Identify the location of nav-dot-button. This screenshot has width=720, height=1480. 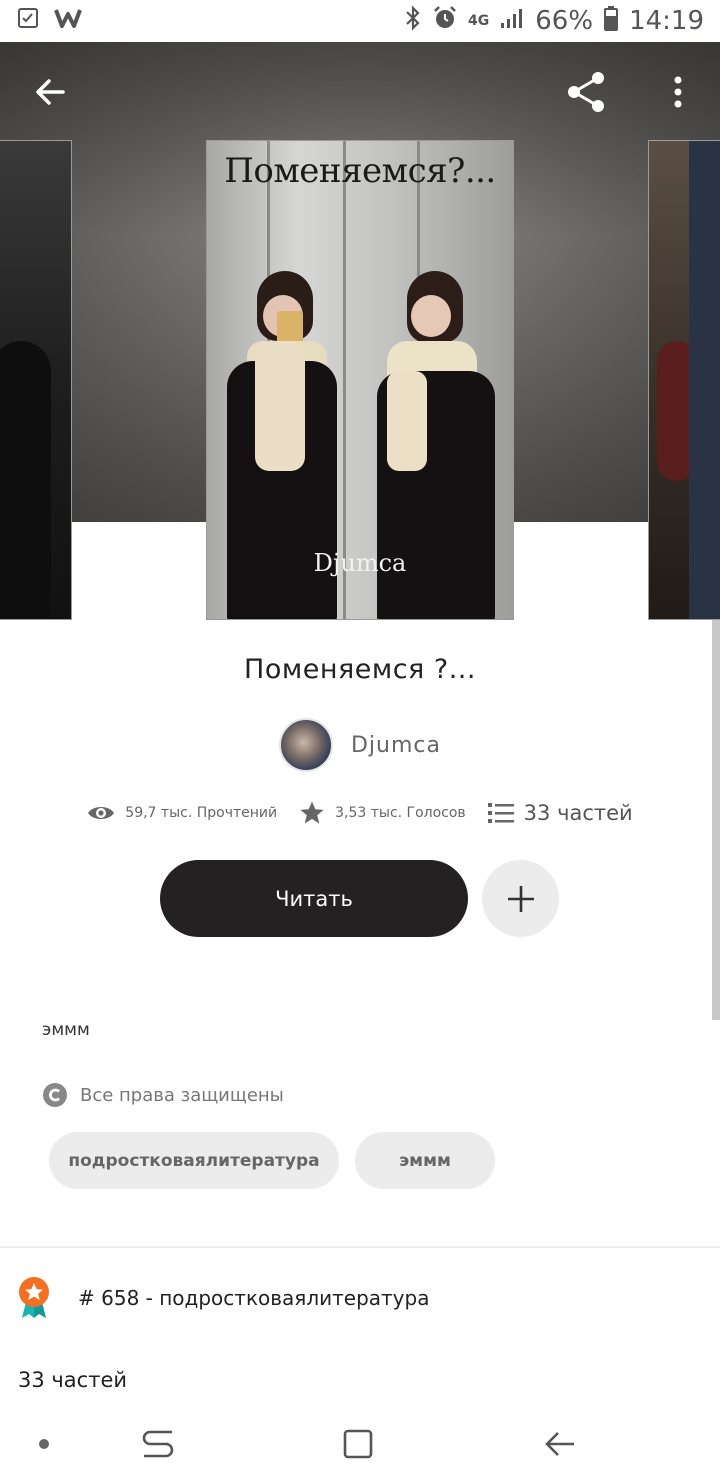
(44, 1444).